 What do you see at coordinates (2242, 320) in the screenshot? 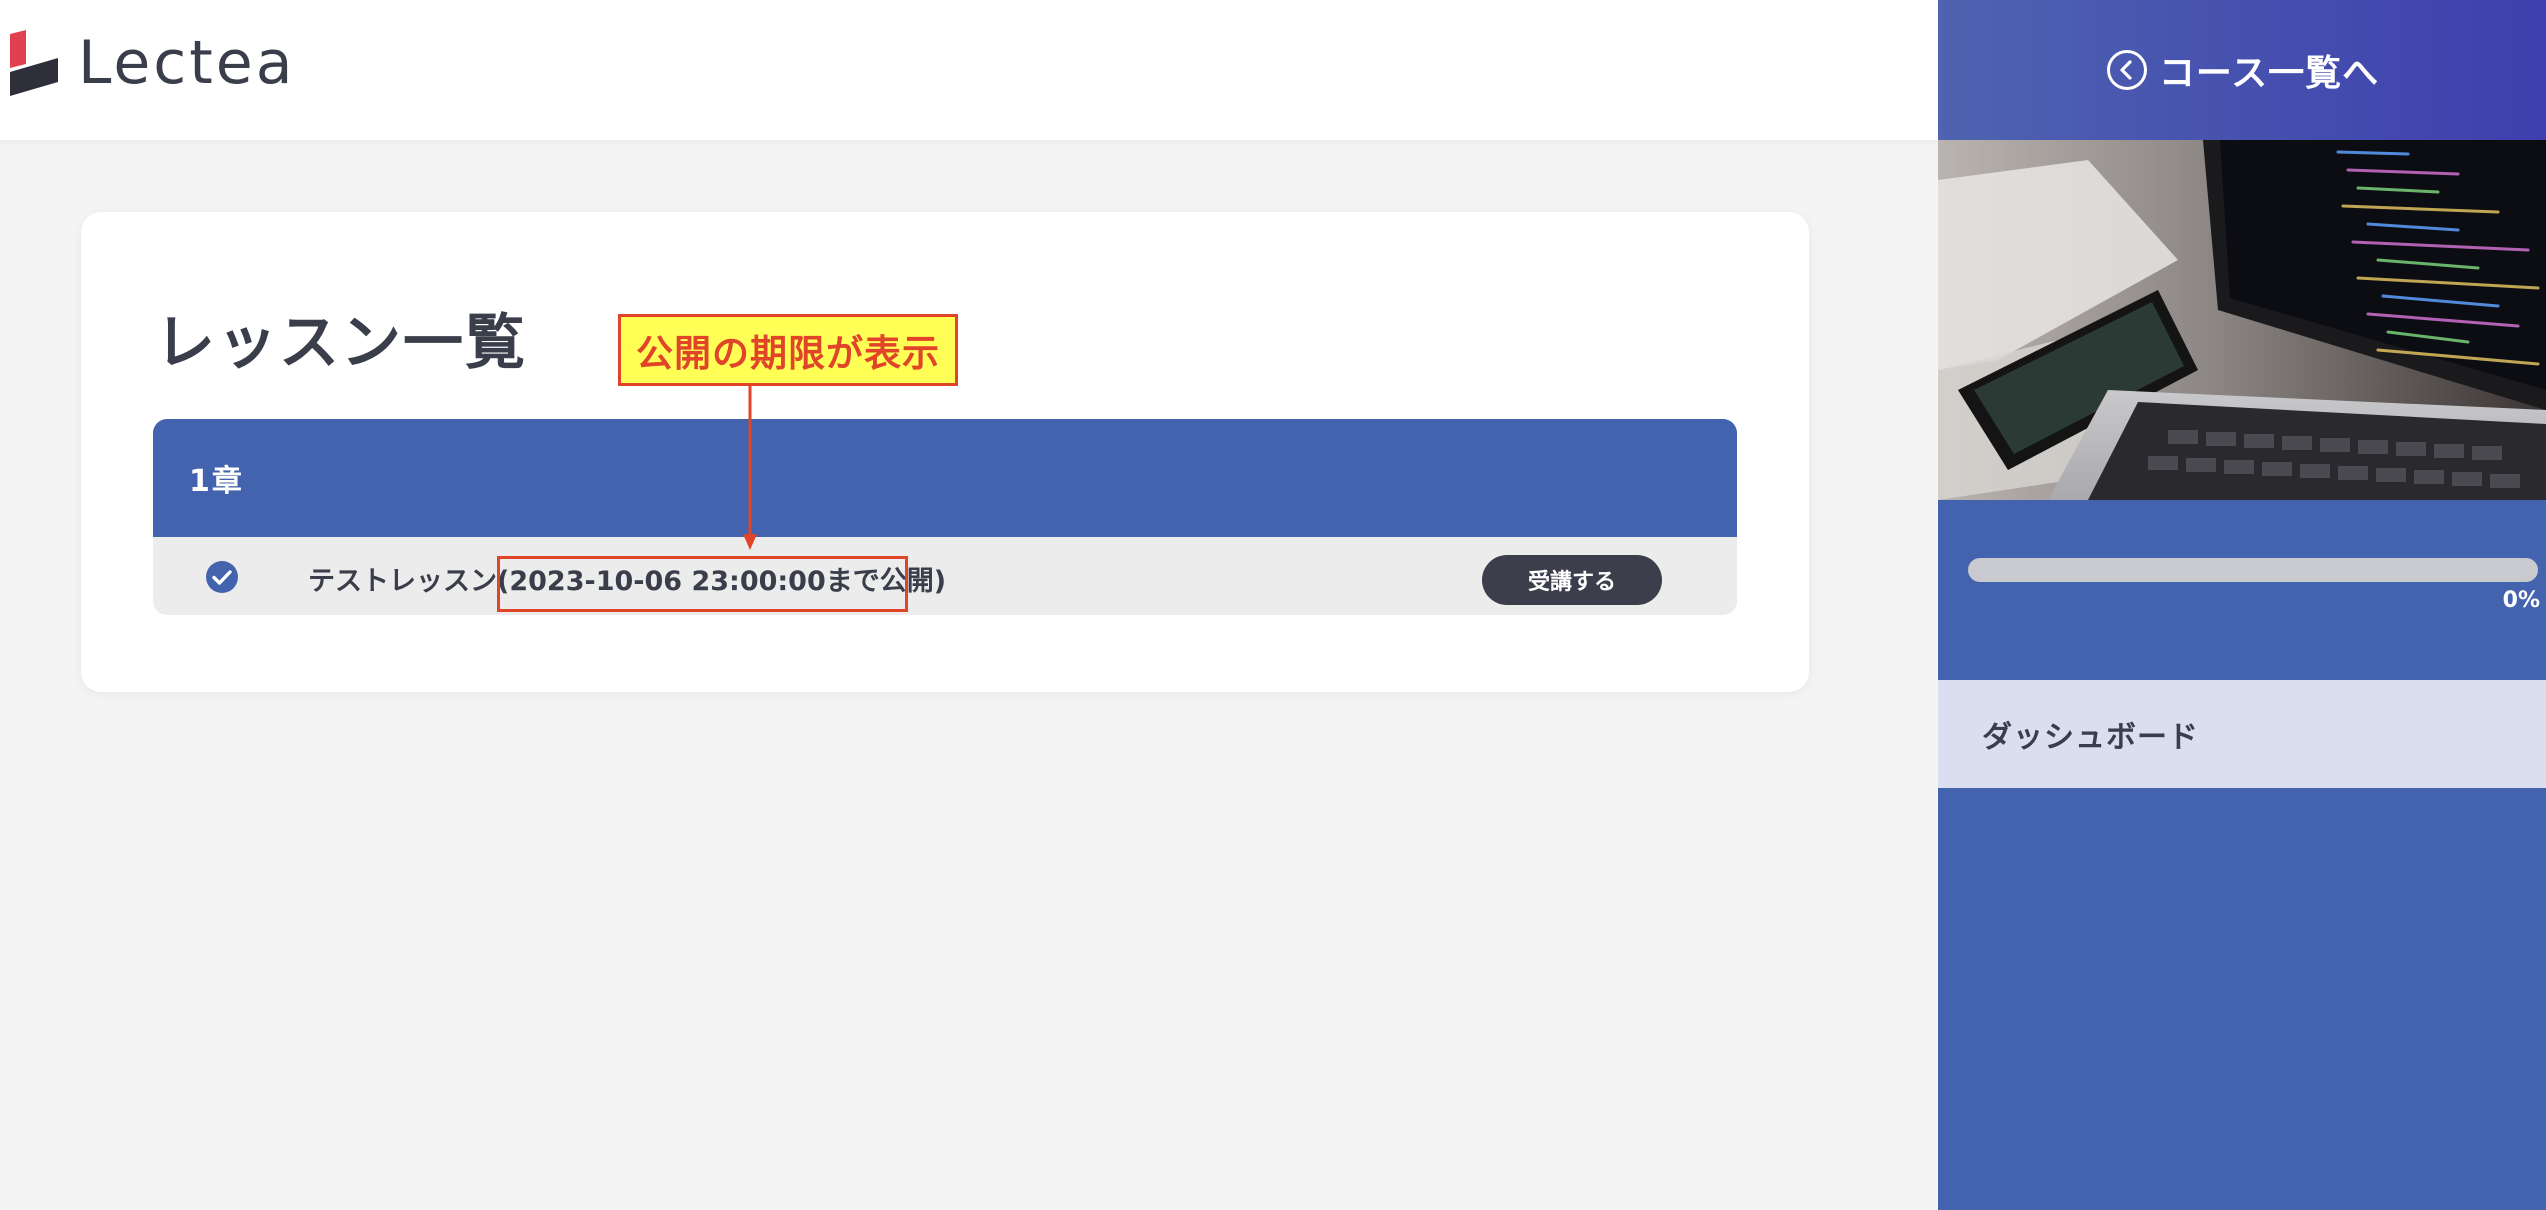
I see `course-thumbnail-image` at bounding box center [2242, 320].